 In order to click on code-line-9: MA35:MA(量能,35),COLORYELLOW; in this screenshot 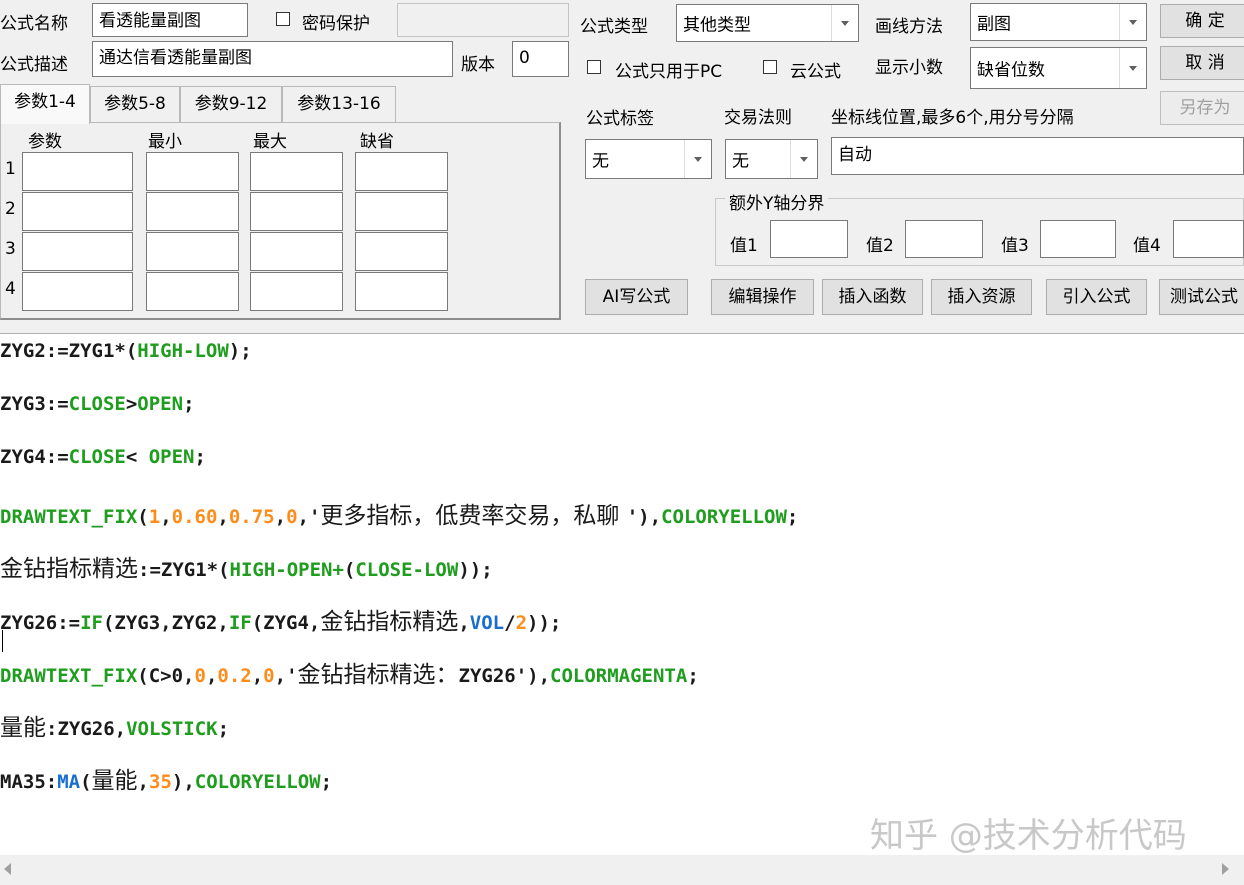, I will do `click(166, 781)`.